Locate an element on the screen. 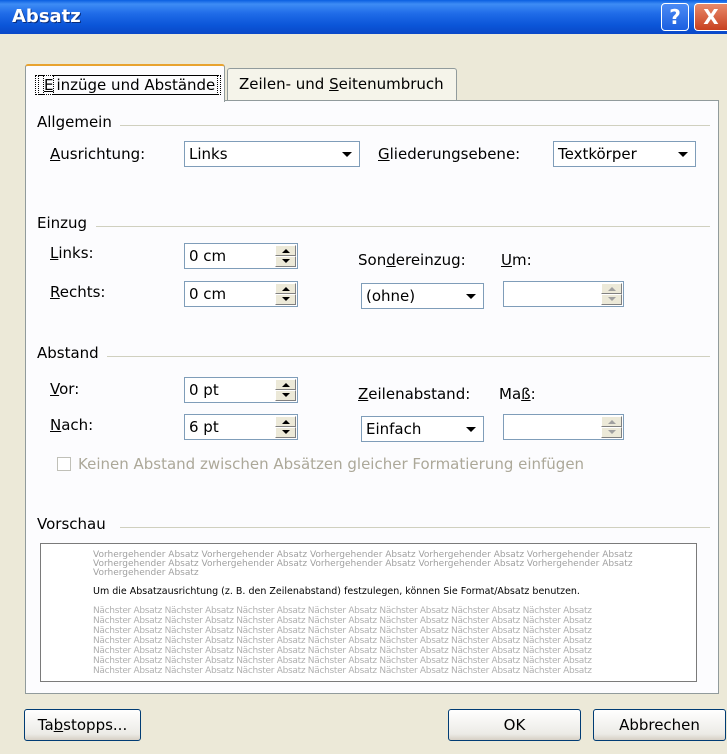  tab-label: Zeilen- und Seitenumbruch is located at coordinates (341, 84).